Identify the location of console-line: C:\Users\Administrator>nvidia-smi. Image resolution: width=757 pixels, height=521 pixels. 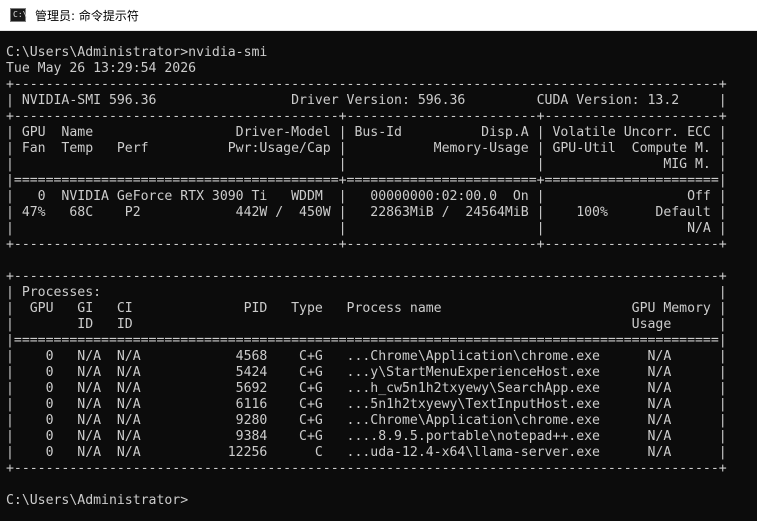
(137, 52).